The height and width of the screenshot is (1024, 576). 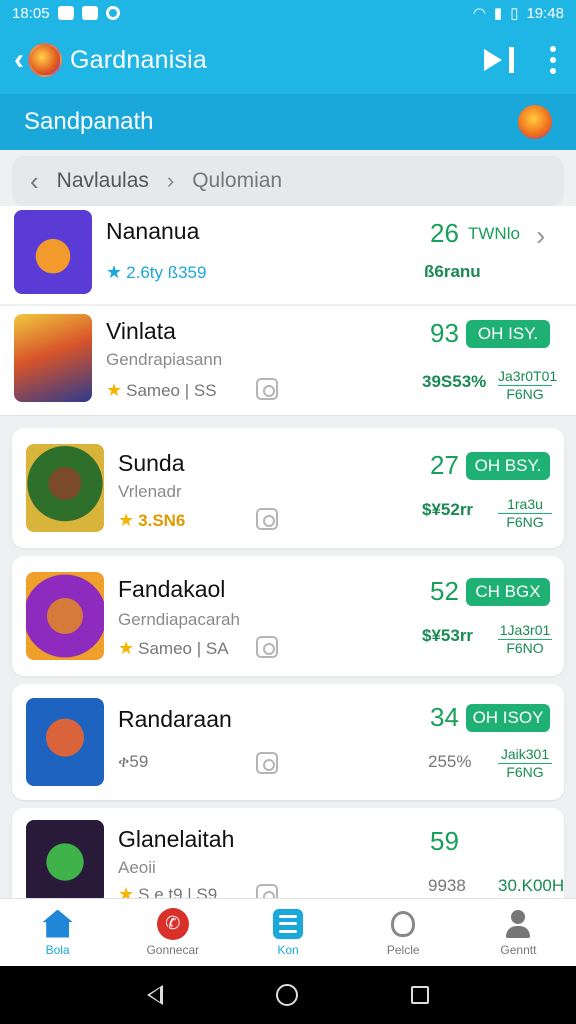 I want to click on game-rating: ★ 3.SN6, so click(x=151, y=520).